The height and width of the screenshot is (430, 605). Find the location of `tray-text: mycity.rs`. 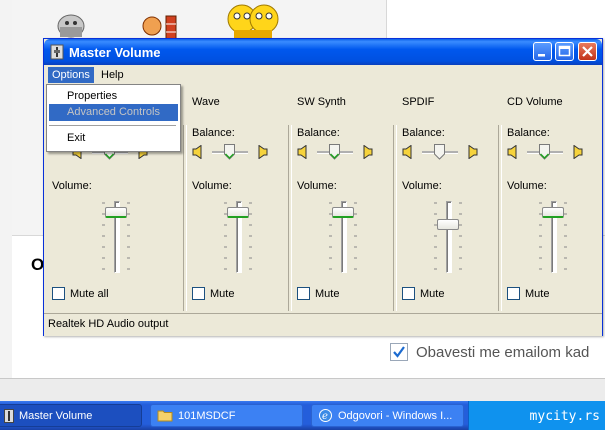

tray-text: mycity.rs is located at coordinates (564, 416).